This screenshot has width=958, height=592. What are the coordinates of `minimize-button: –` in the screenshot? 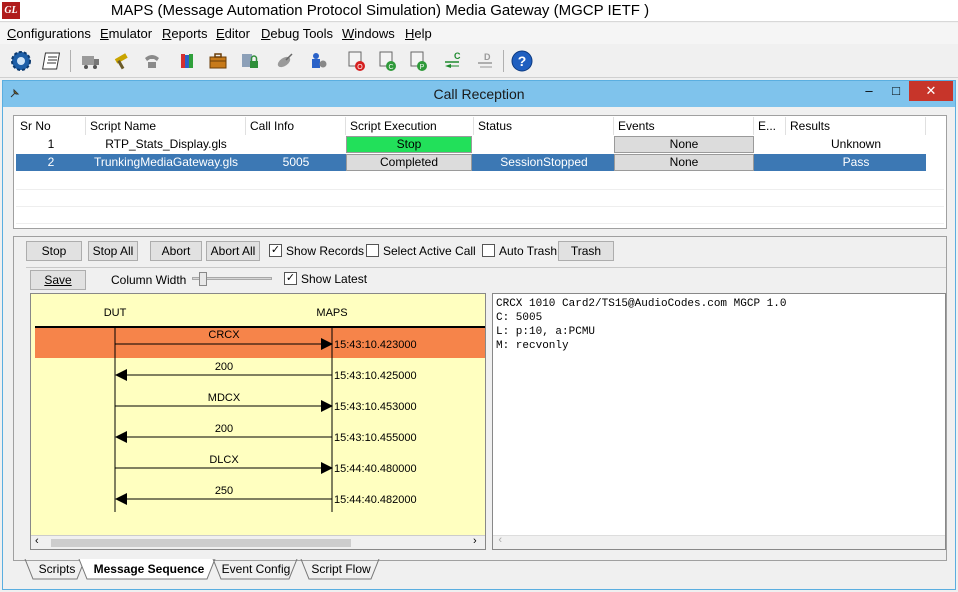 It's located at (869, 91).